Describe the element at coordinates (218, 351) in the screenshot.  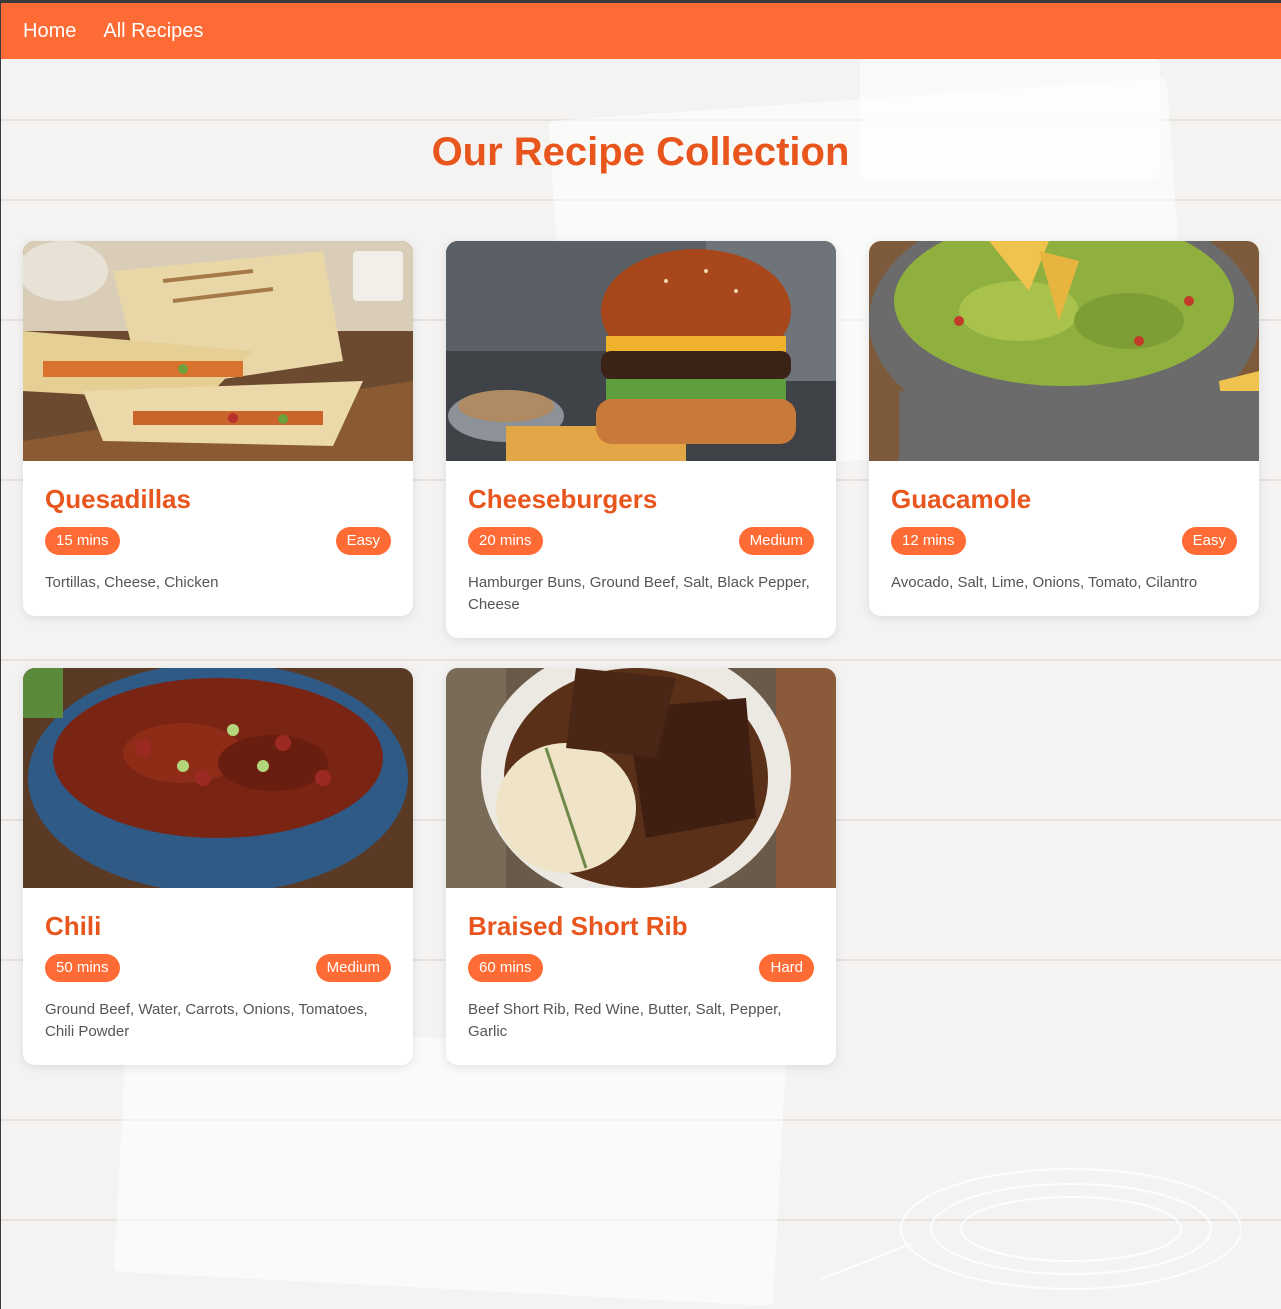
I see `quesadilla-photo` at that location.